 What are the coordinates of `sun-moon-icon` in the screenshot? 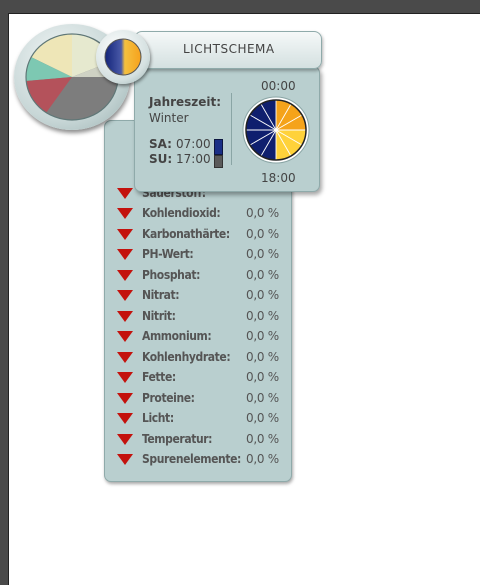 It's located at (123, 57).